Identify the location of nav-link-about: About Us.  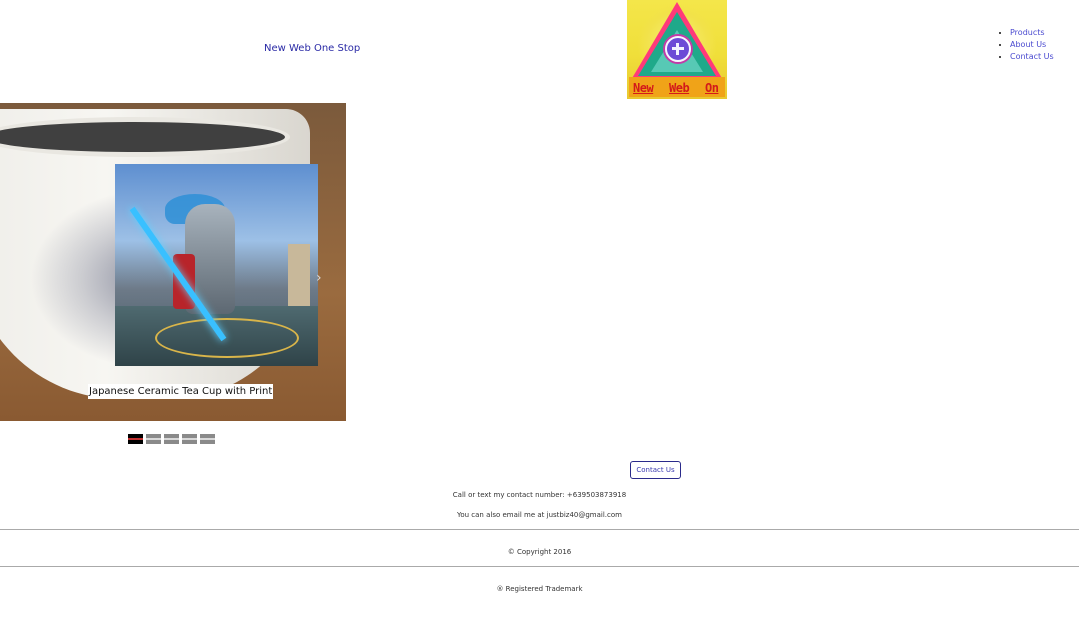
(1028, 44).